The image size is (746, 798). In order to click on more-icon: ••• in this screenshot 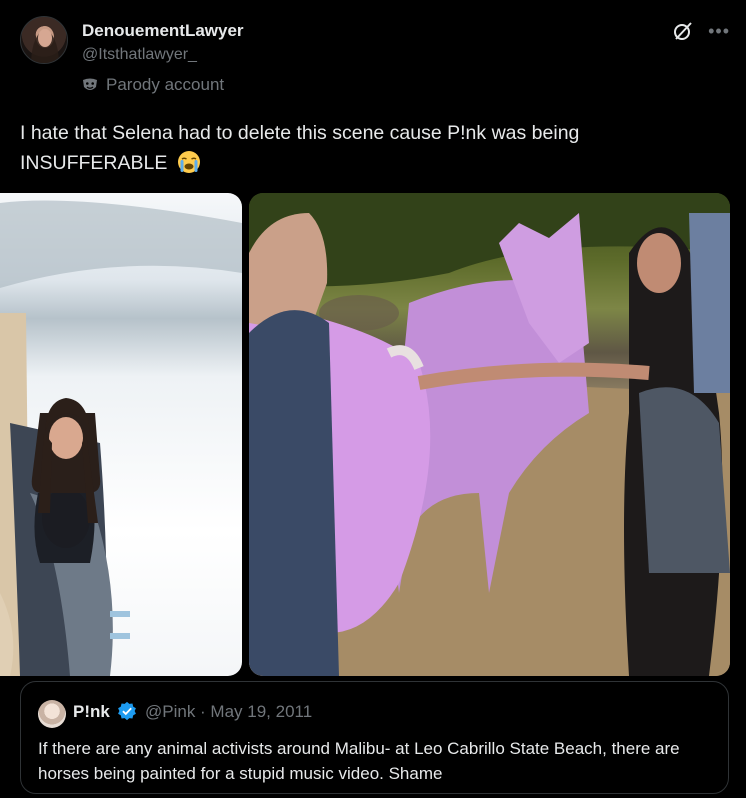, I will do `click(719, 31)`.